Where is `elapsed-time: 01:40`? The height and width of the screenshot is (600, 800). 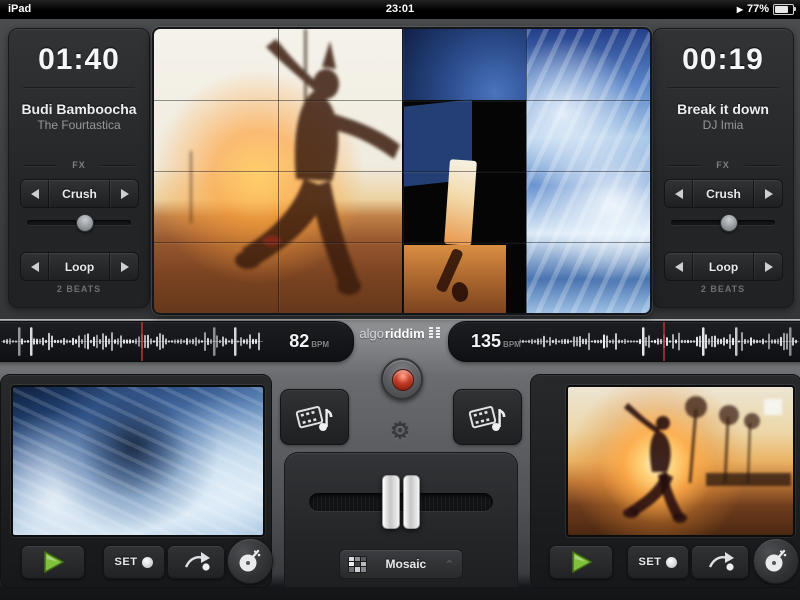
elapsed-time: 01:40 is located at coordinates (79, 59).